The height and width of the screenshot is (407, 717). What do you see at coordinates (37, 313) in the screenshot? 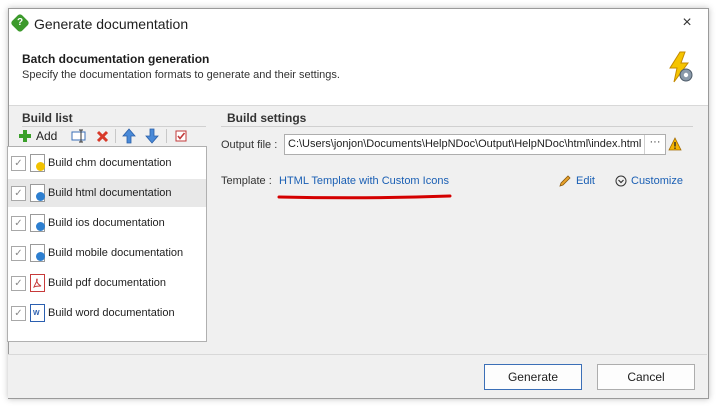
I see `word-file-icon: W` at bounding box center [37, 313].